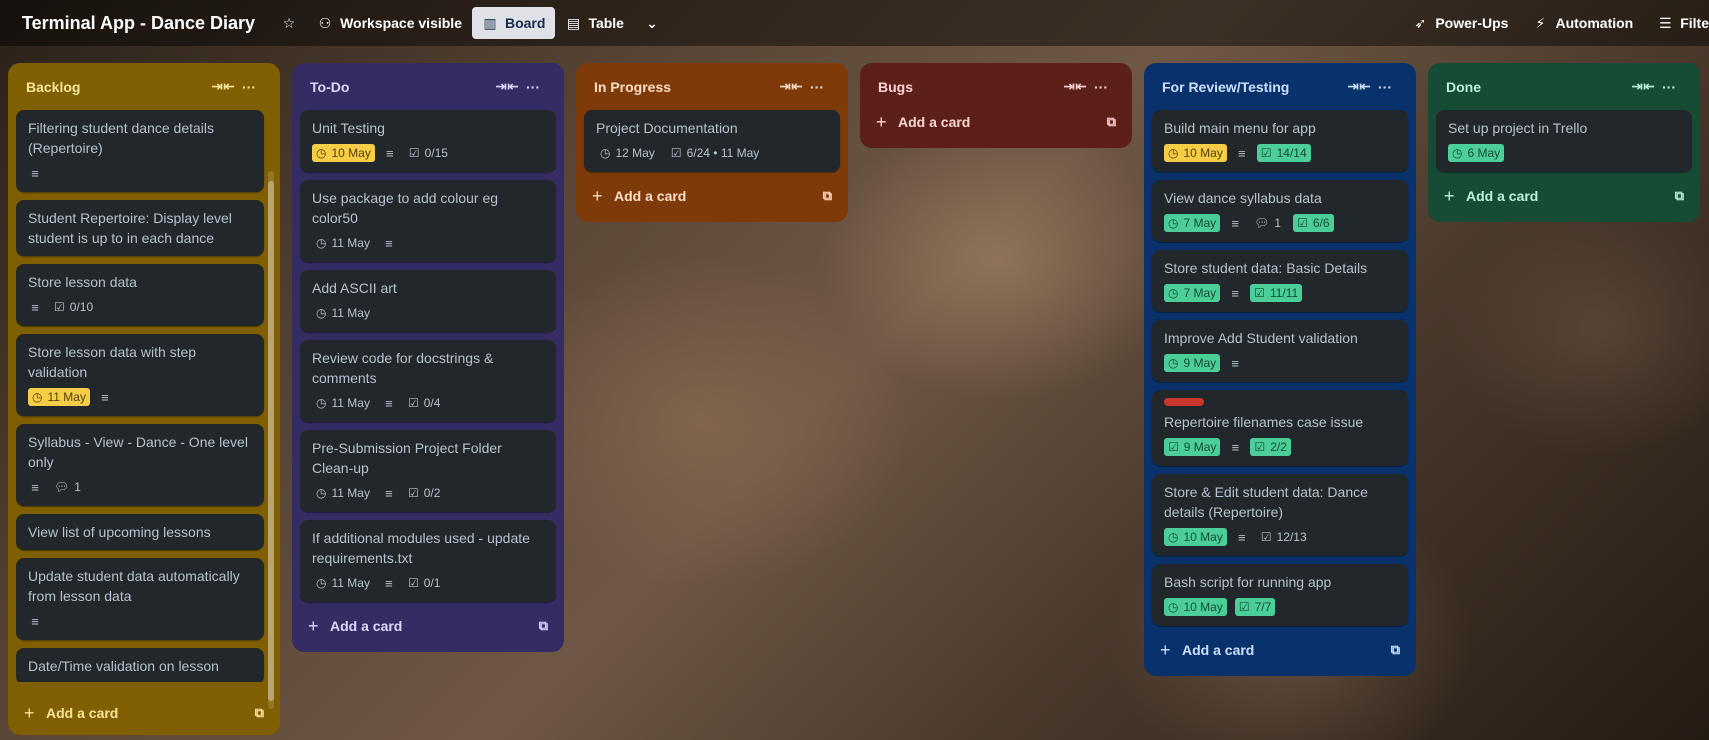 This screenshot has width=1709, height=740. Describe the element at coordinates (1192, 447) in the screenshot. I see `completed-date-badge: ☑ 9 May` at that location.